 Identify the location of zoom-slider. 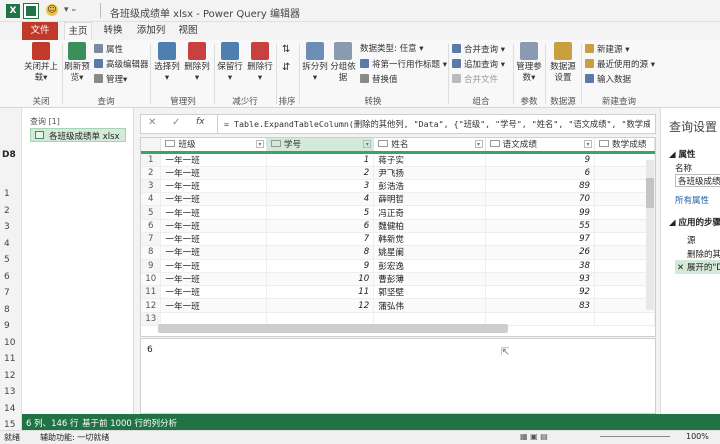
(635, 436).